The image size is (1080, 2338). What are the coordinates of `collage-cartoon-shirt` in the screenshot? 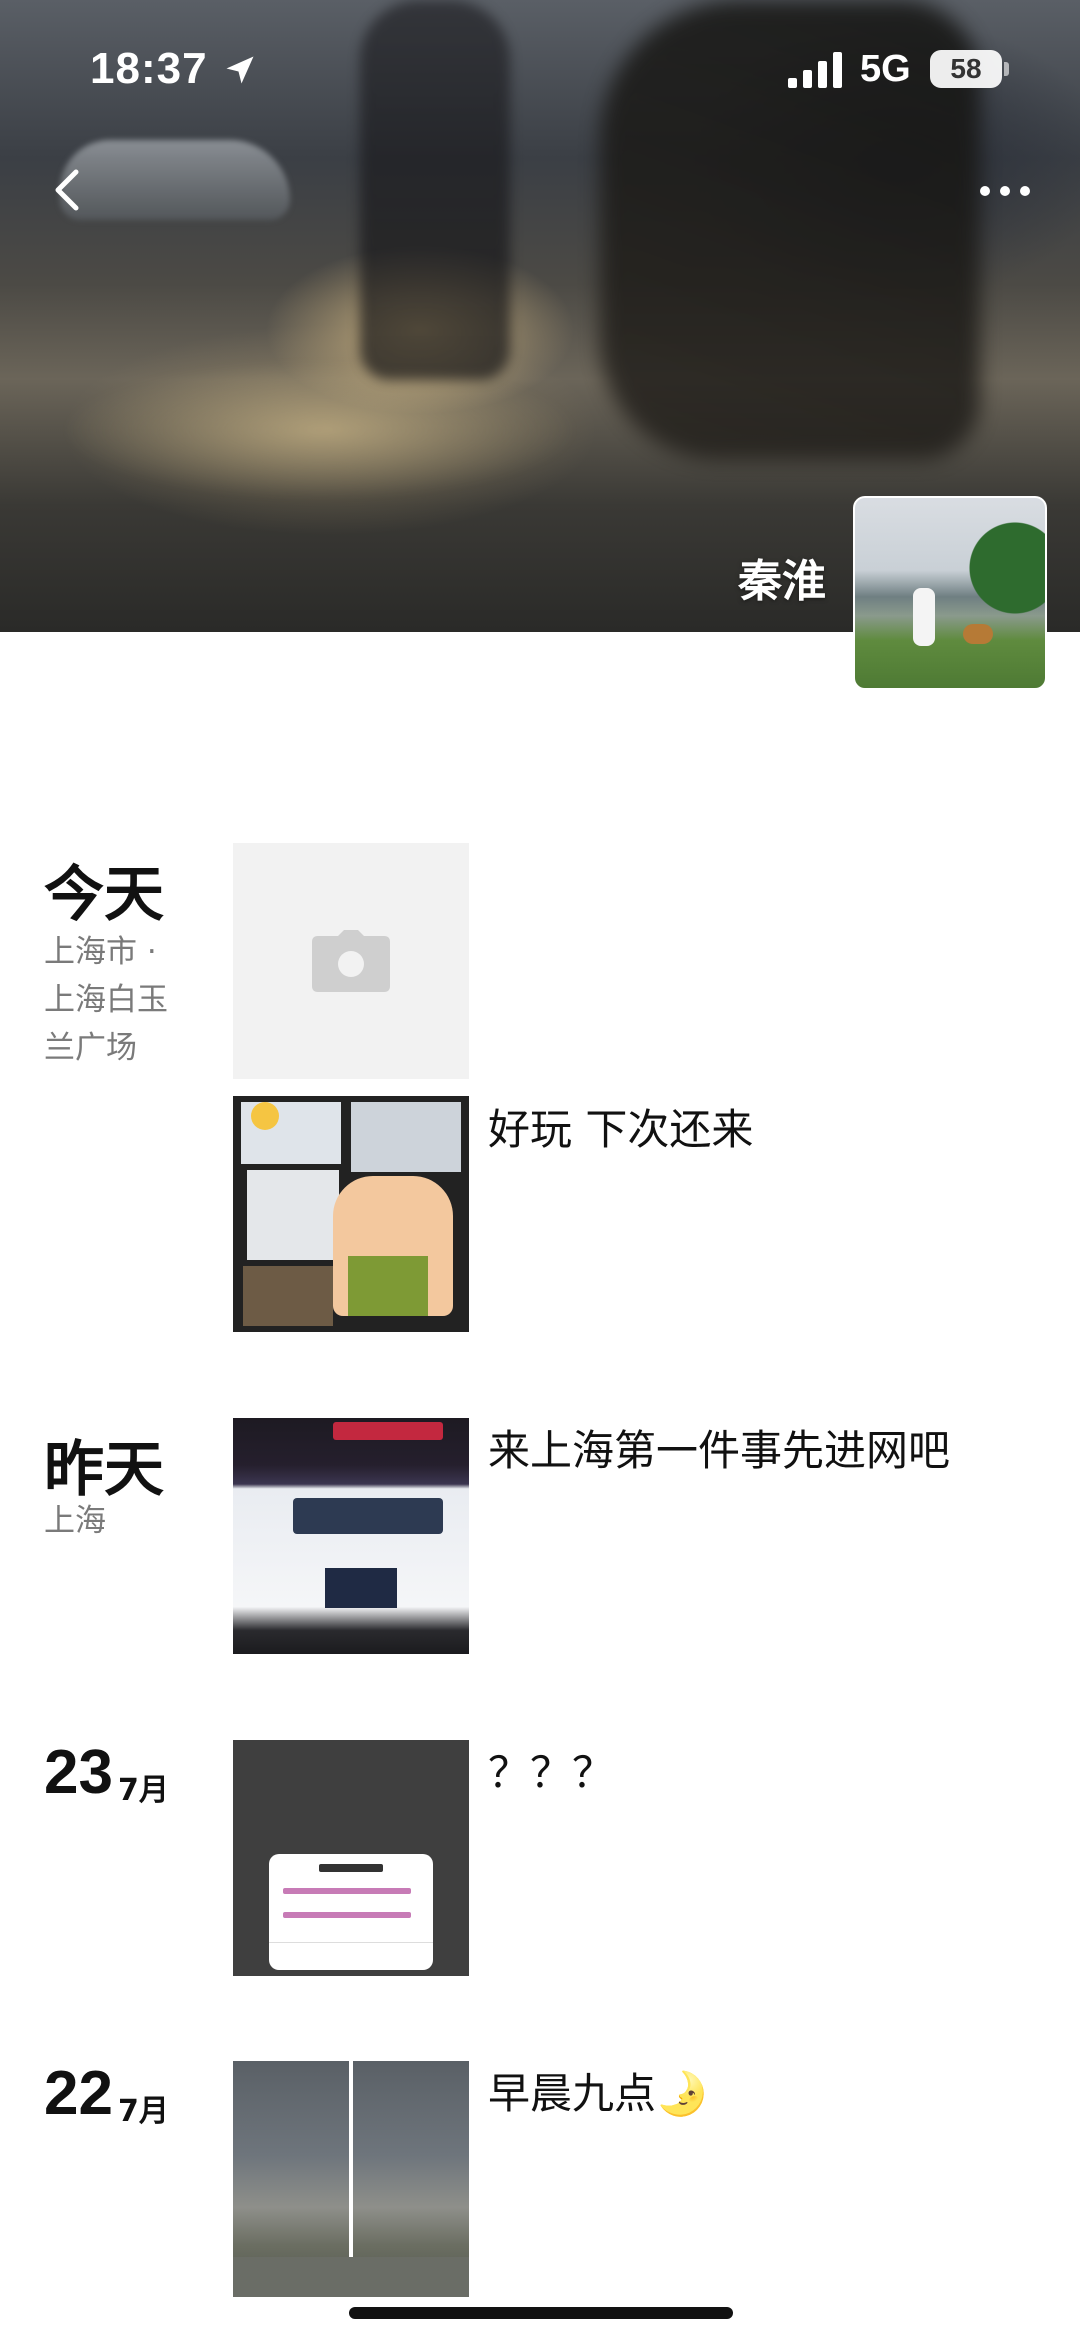 It's located at (388, 1286).